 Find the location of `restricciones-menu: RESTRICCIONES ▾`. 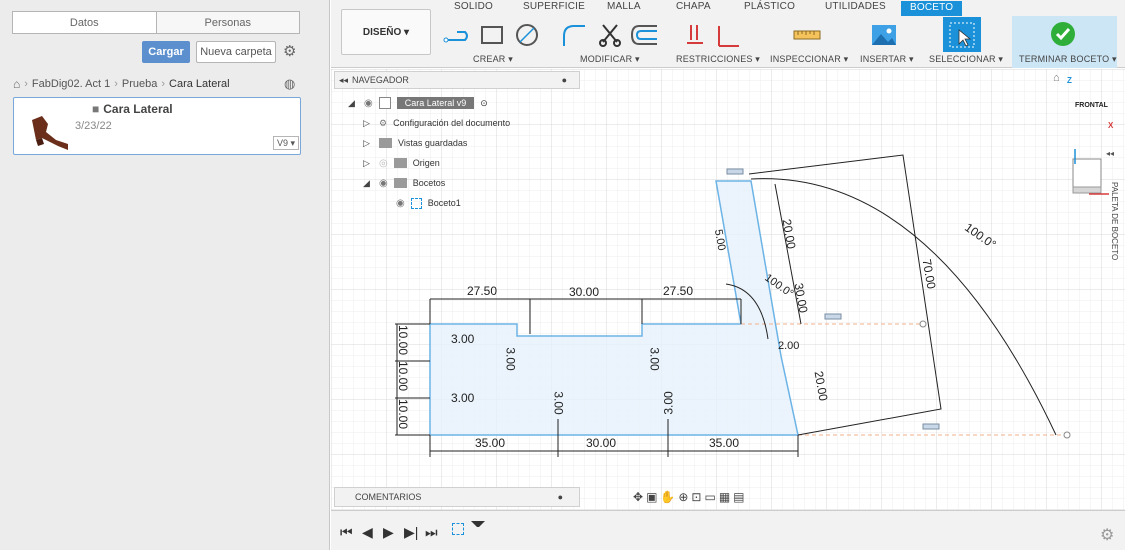

restricciones-menu: RESTRICCIONES ▾ is located at coordinates (718, 59).